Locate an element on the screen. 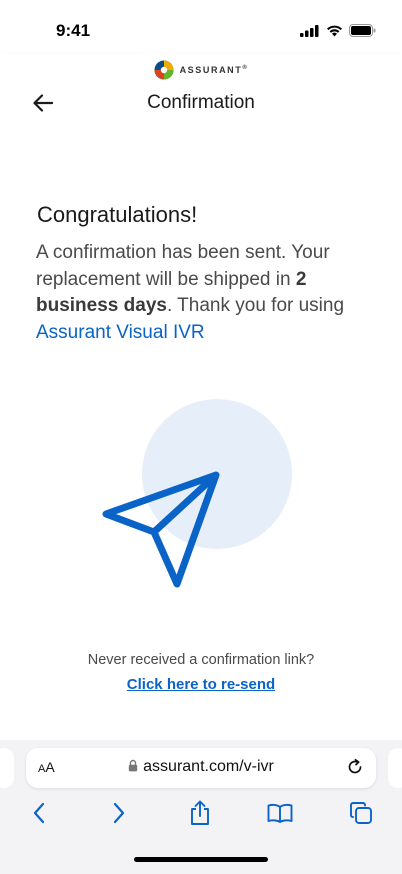  share-button is located at coordinates (200, 813).